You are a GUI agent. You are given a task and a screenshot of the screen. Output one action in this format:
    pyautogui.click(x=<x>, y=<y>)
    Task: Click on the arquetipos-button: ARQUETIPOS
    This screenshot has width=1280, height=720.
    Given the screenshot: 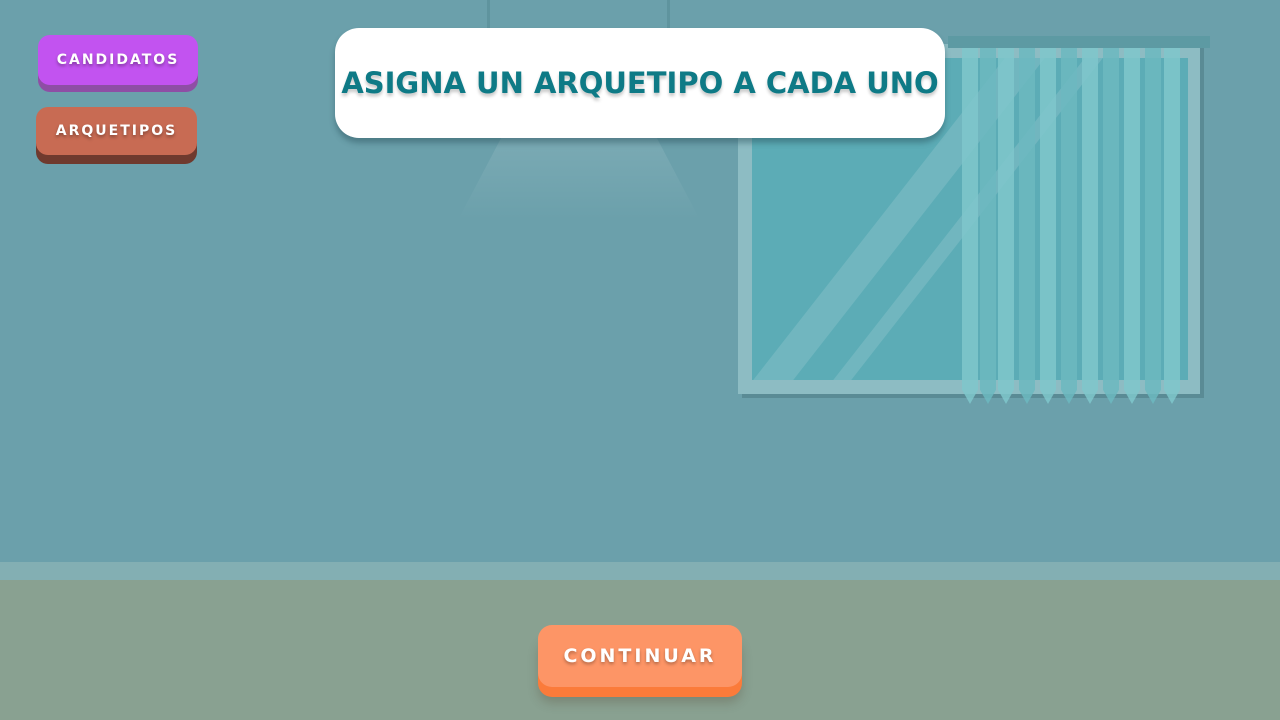 What is the action you would take?
    pyautogui.click(x=116, y=131)
    